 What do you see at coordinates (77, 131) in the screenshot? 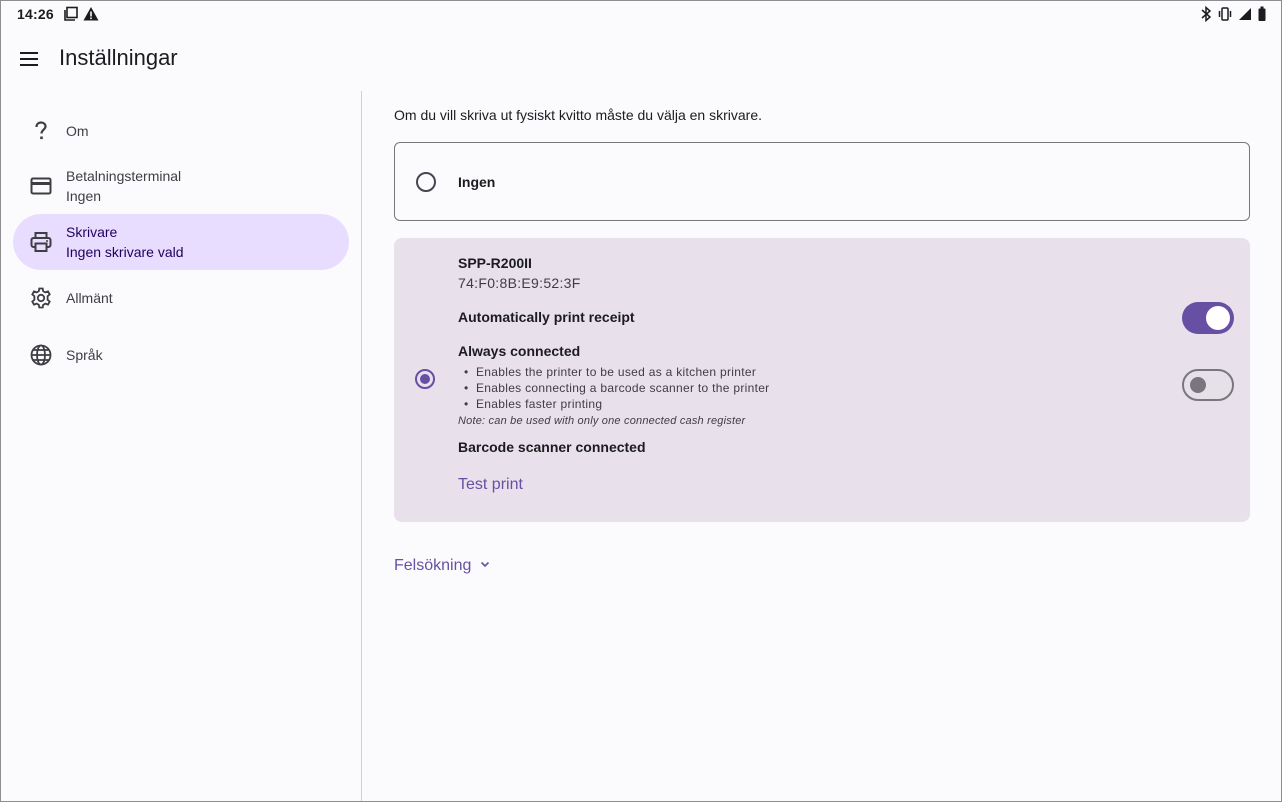
I see `sidebar-item-label: Om` at bounding box center [77, 131].